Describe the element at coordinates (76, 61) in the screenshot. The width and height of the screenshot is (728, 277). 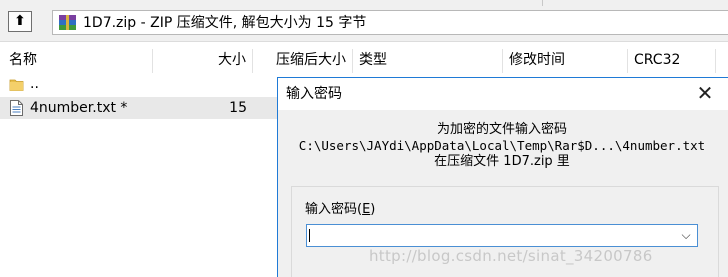
I see `column-header-name: 名称` at that location.